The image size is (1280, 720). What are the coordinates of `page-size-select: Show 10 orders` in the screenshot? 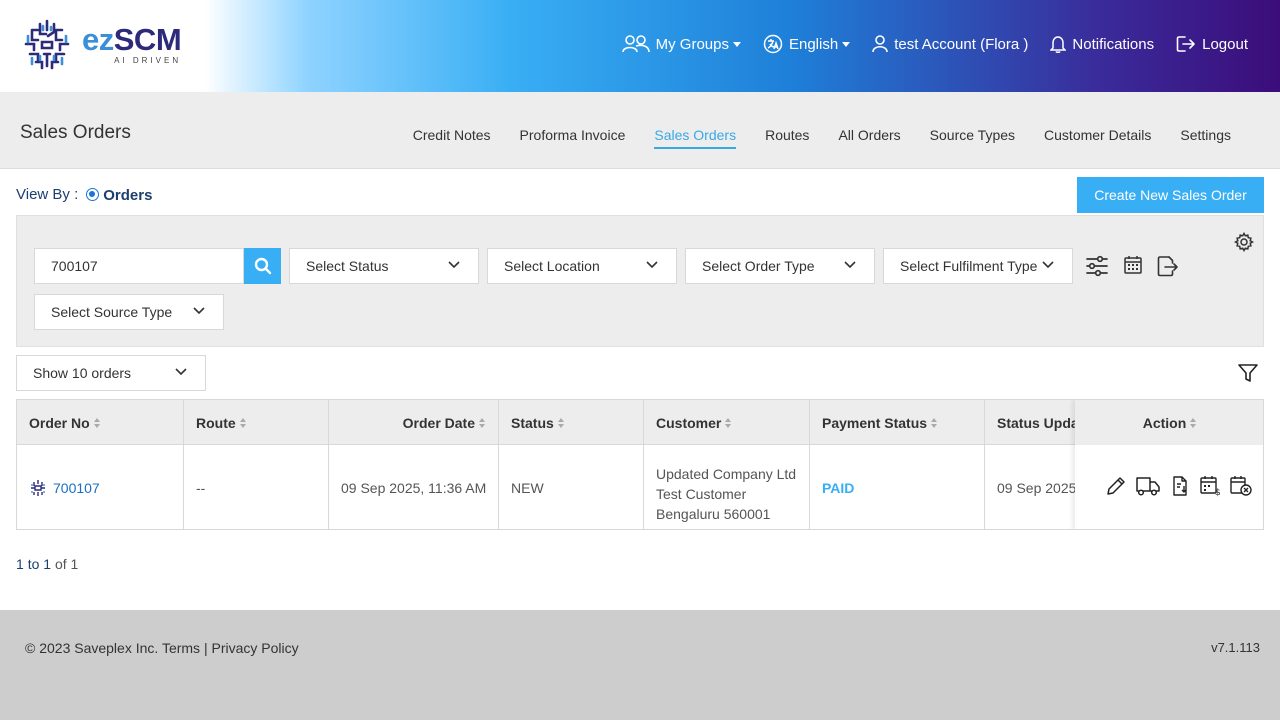 It's located at (111, 373).